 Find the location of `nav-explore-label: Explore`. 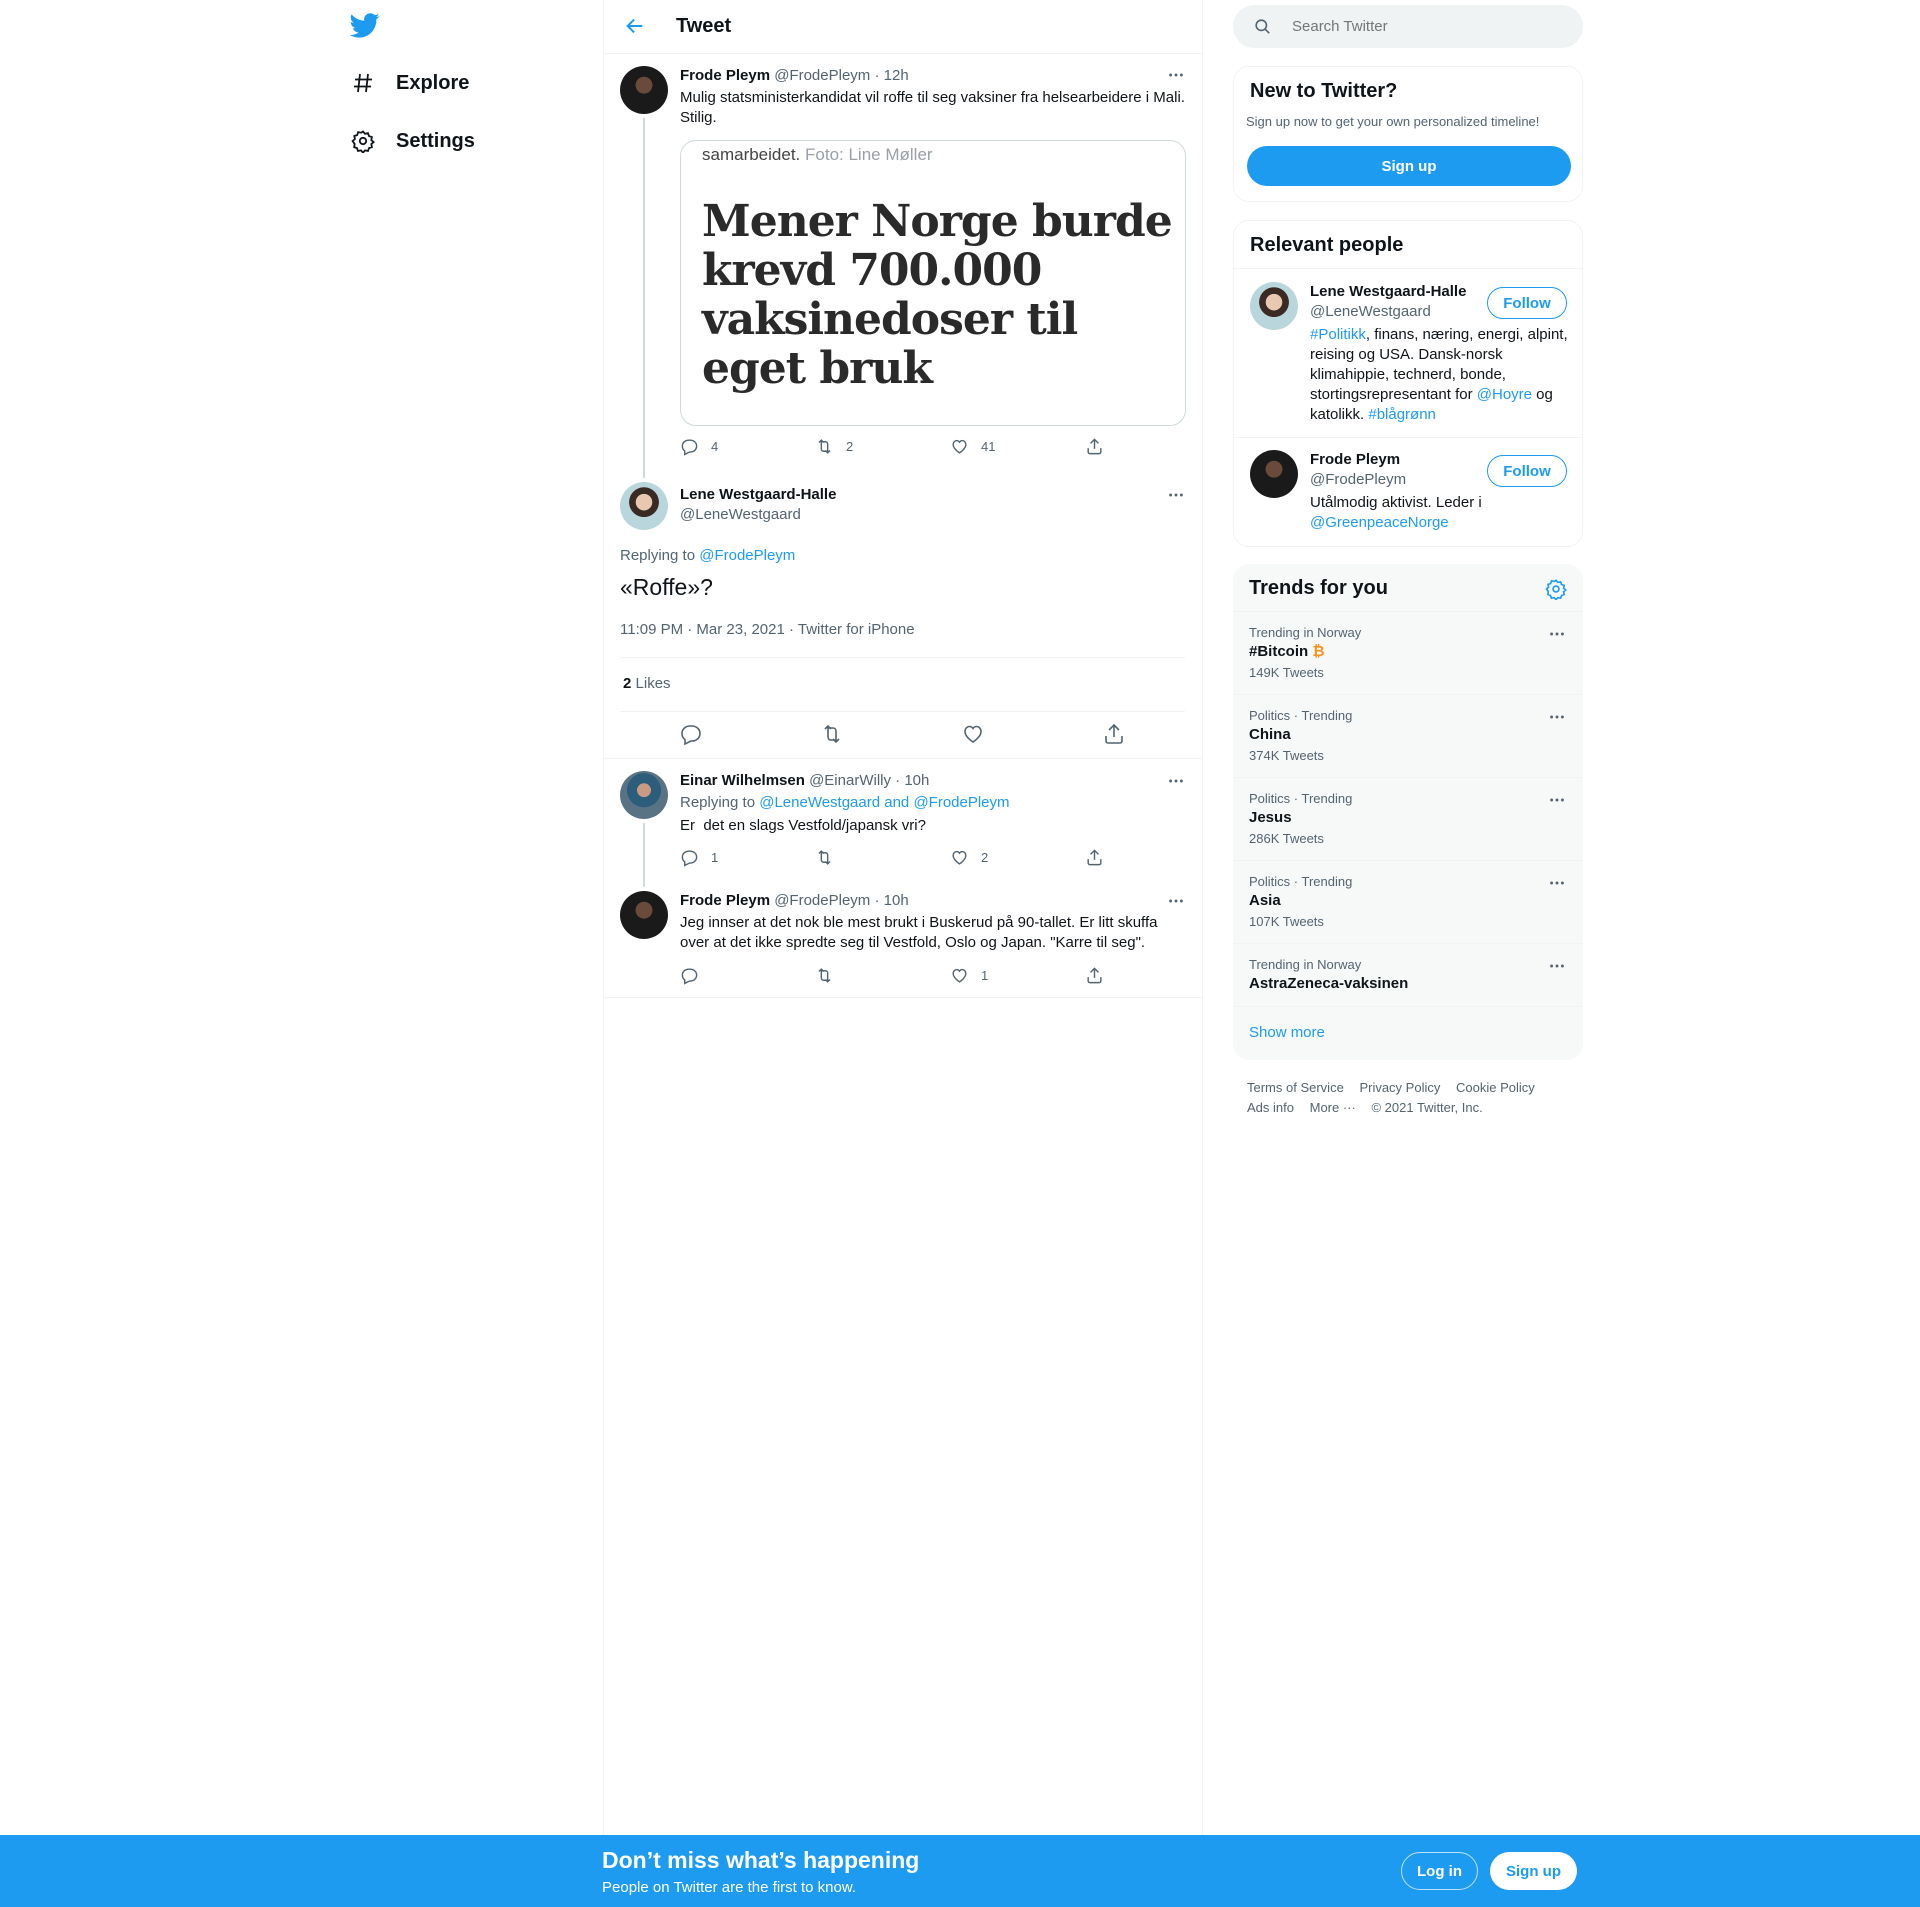

nav-explore-label: Explore is located at coordinates (433, 82).